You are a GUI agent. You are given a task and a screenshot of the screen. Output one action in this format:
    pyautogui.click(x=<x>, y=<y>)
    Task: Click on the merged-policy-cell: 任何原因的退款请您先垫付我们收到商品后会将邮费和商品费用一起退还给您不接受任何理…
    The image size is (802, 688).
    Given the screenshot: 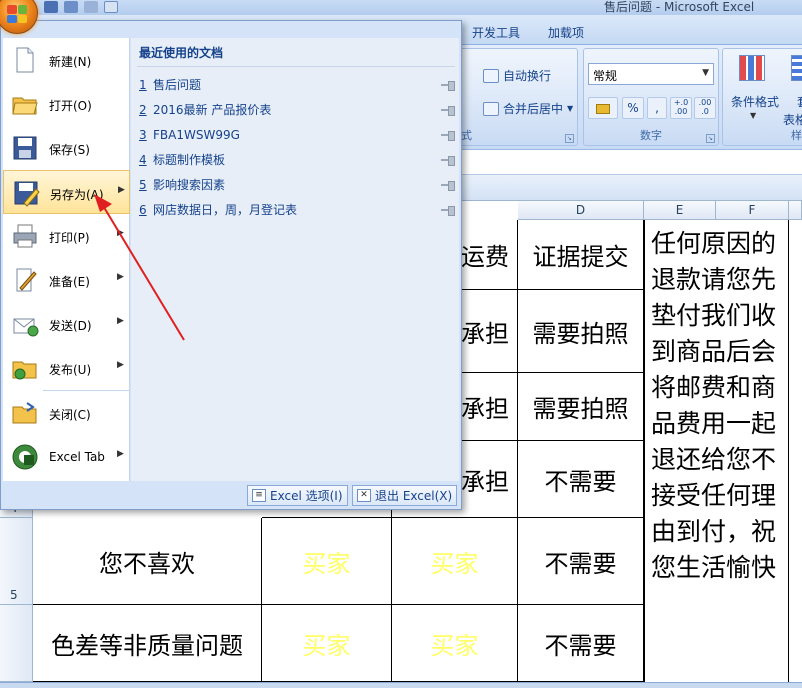 What is the action you would take?
    pyautogui.click(x=716, y=451)
    